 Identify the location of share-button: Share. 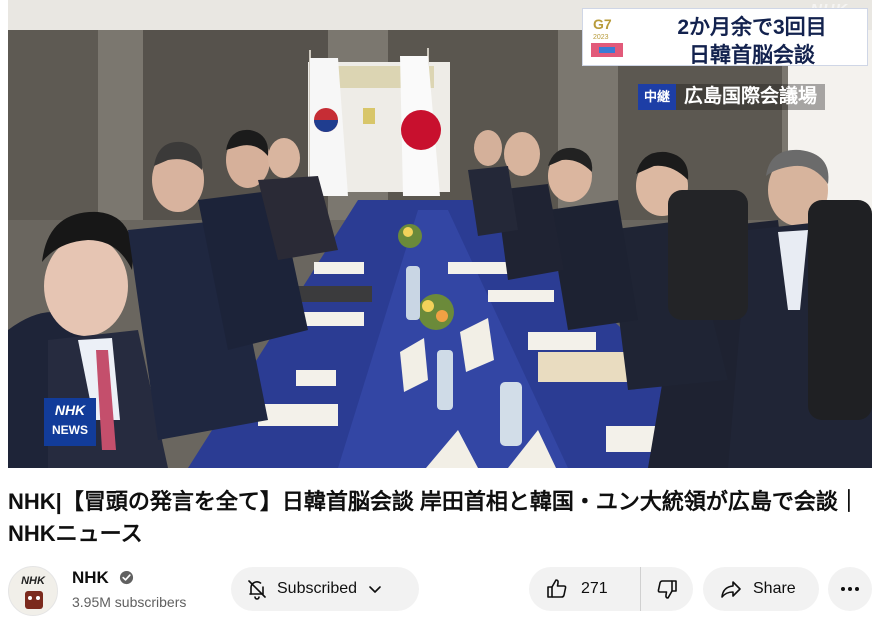
(761, 589).